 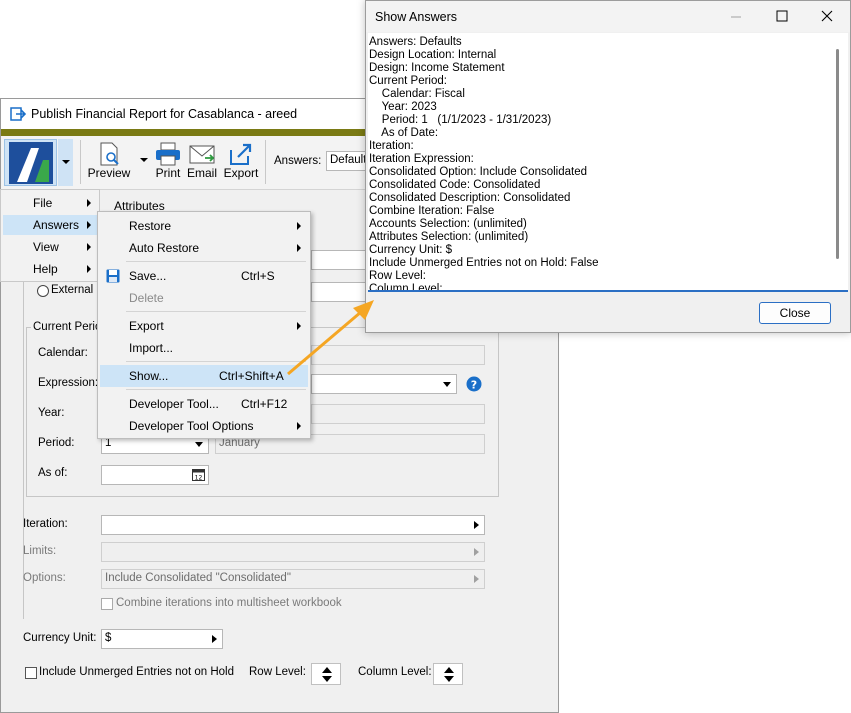 What do you see at coordinates (277, 672) in the screenshot?
I see `row-level-label: Row Level:` at bounding box center [277, 672].